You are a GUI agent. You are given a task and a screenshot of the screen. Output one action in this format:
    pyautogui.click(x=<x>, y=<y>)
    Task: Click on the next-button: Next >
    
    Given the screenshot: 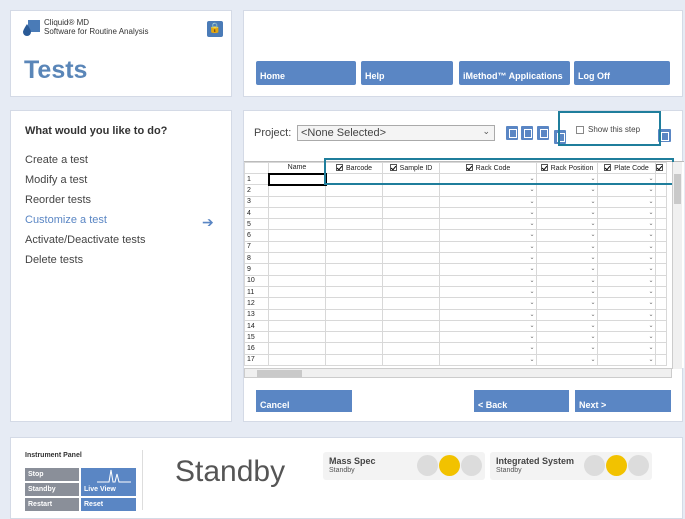 What is the action you would take?
    pyautogui.click(x=623, y=401)
    